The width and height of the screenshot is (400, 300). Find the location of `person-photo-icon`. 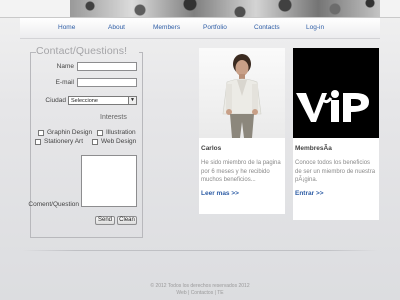

person-photo-icon is located at coordinates (242, 96).